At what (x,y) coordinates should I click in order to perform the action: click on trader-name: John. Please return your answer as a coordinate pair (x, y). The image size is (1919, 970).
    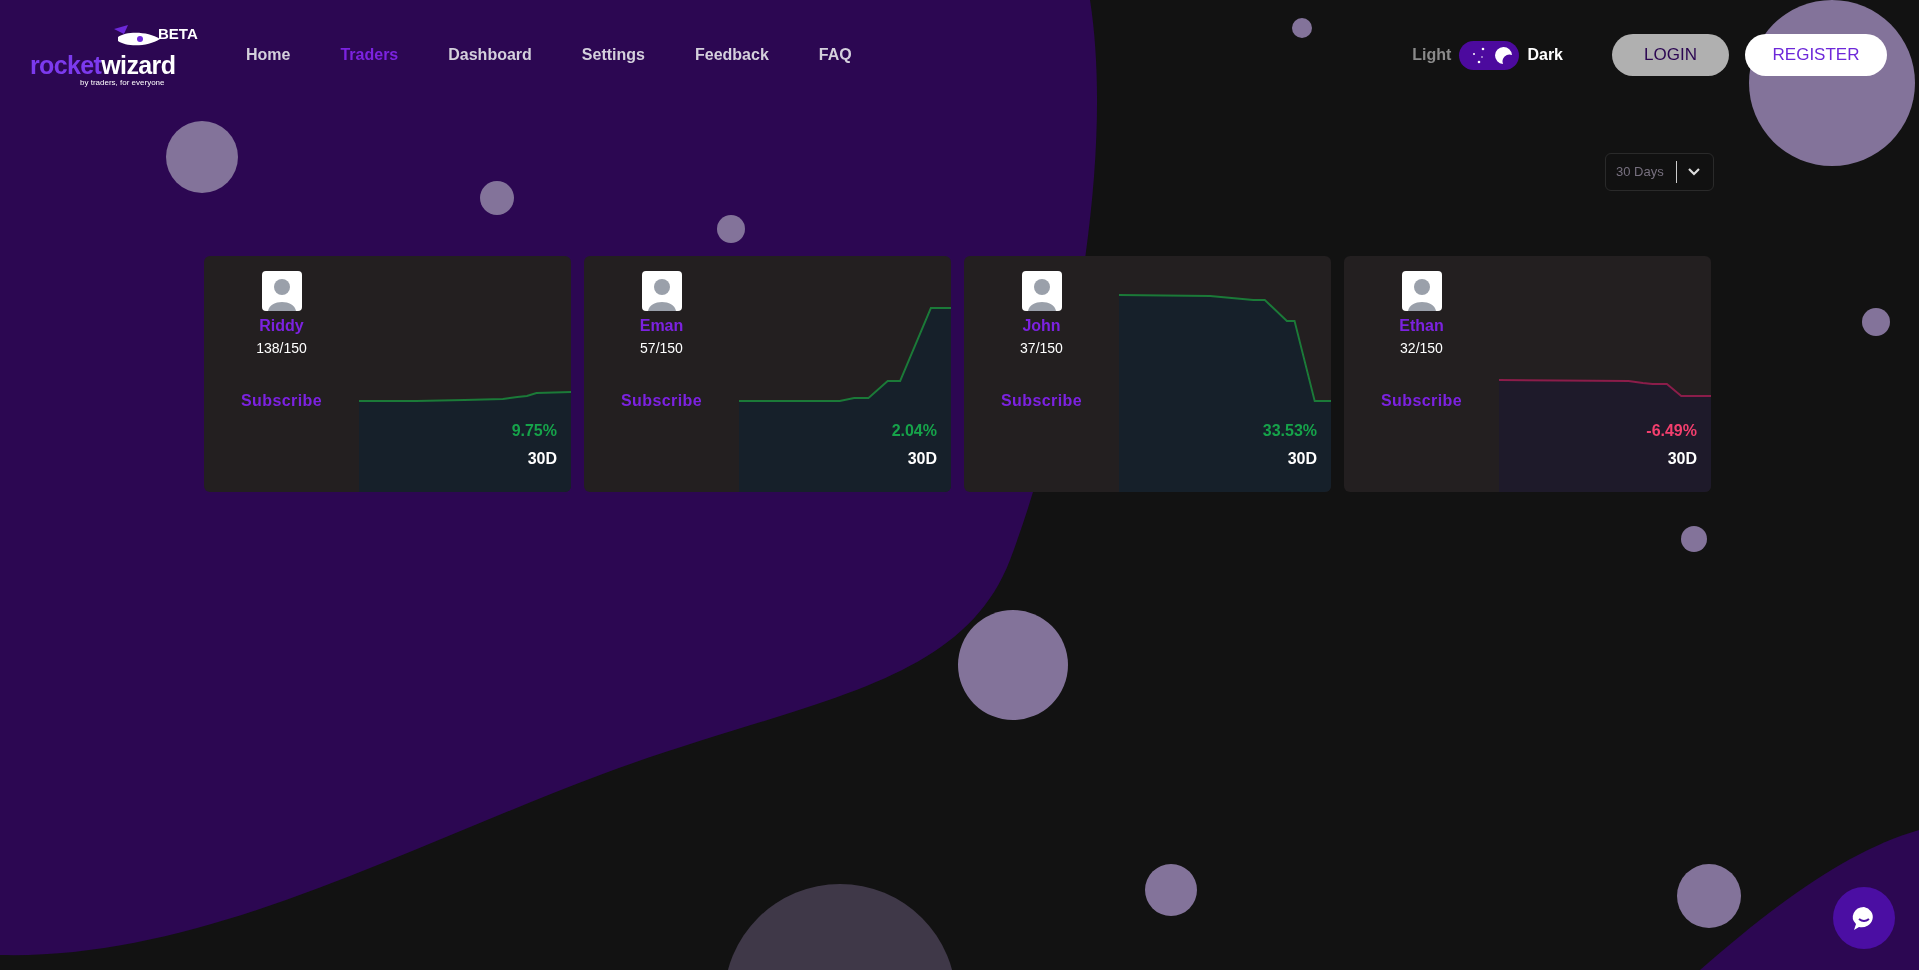
    Looking at the image, I should click on (1041, 326).